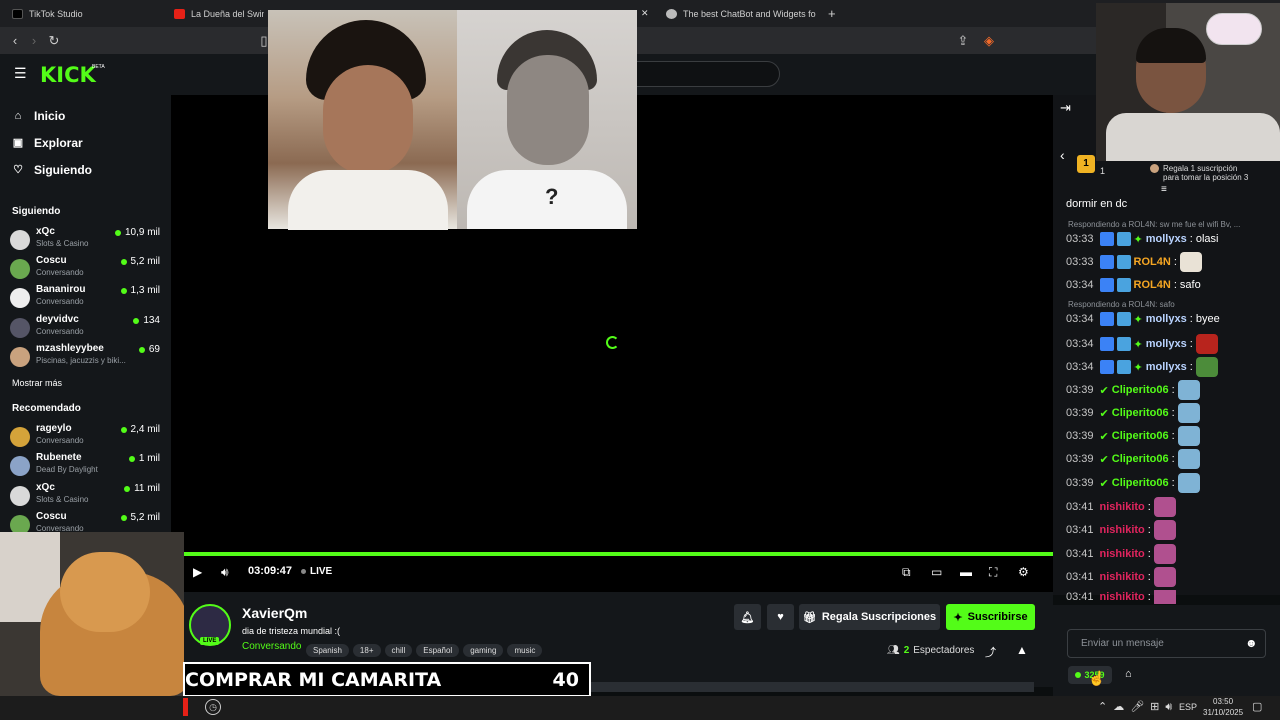 This screenshot has width=1280, height=720. What do you see at coordinates (85, 240) in the screenshot?
I see `sidebar-channel: xQc Slots & Casino 10,9 mil` at bounding box center [85, 240].